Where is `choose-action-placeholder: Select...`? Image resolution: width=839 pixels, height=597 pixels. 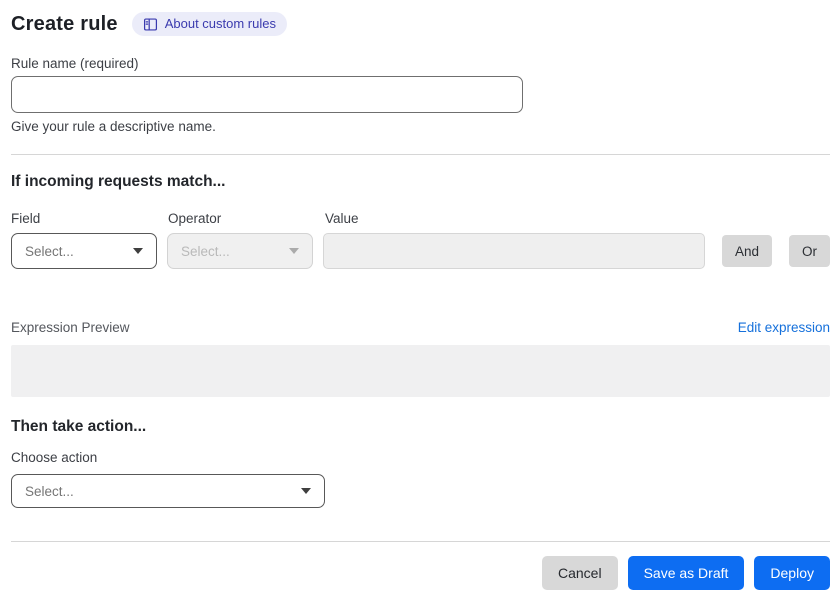
choose-action-placeholder: Select... is located at coordinates (49, 491).